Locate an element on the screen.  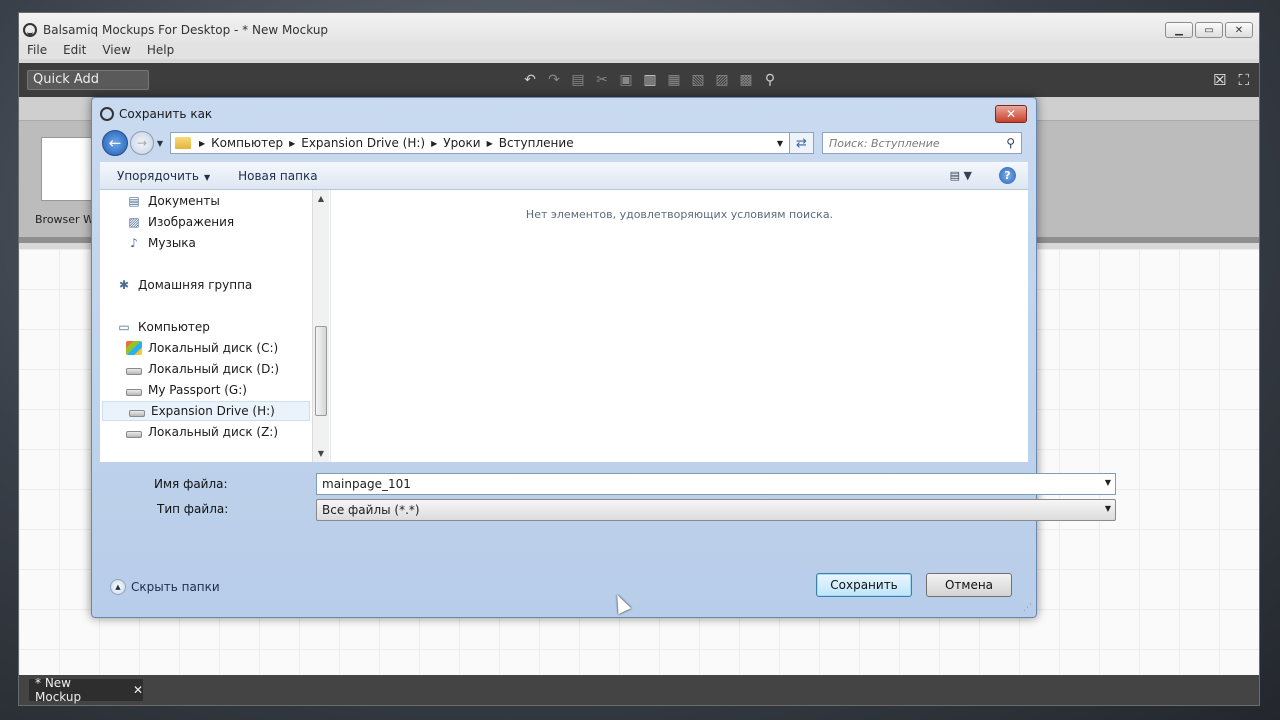
group-icon: ▧ is located at coordinates (698, 80).